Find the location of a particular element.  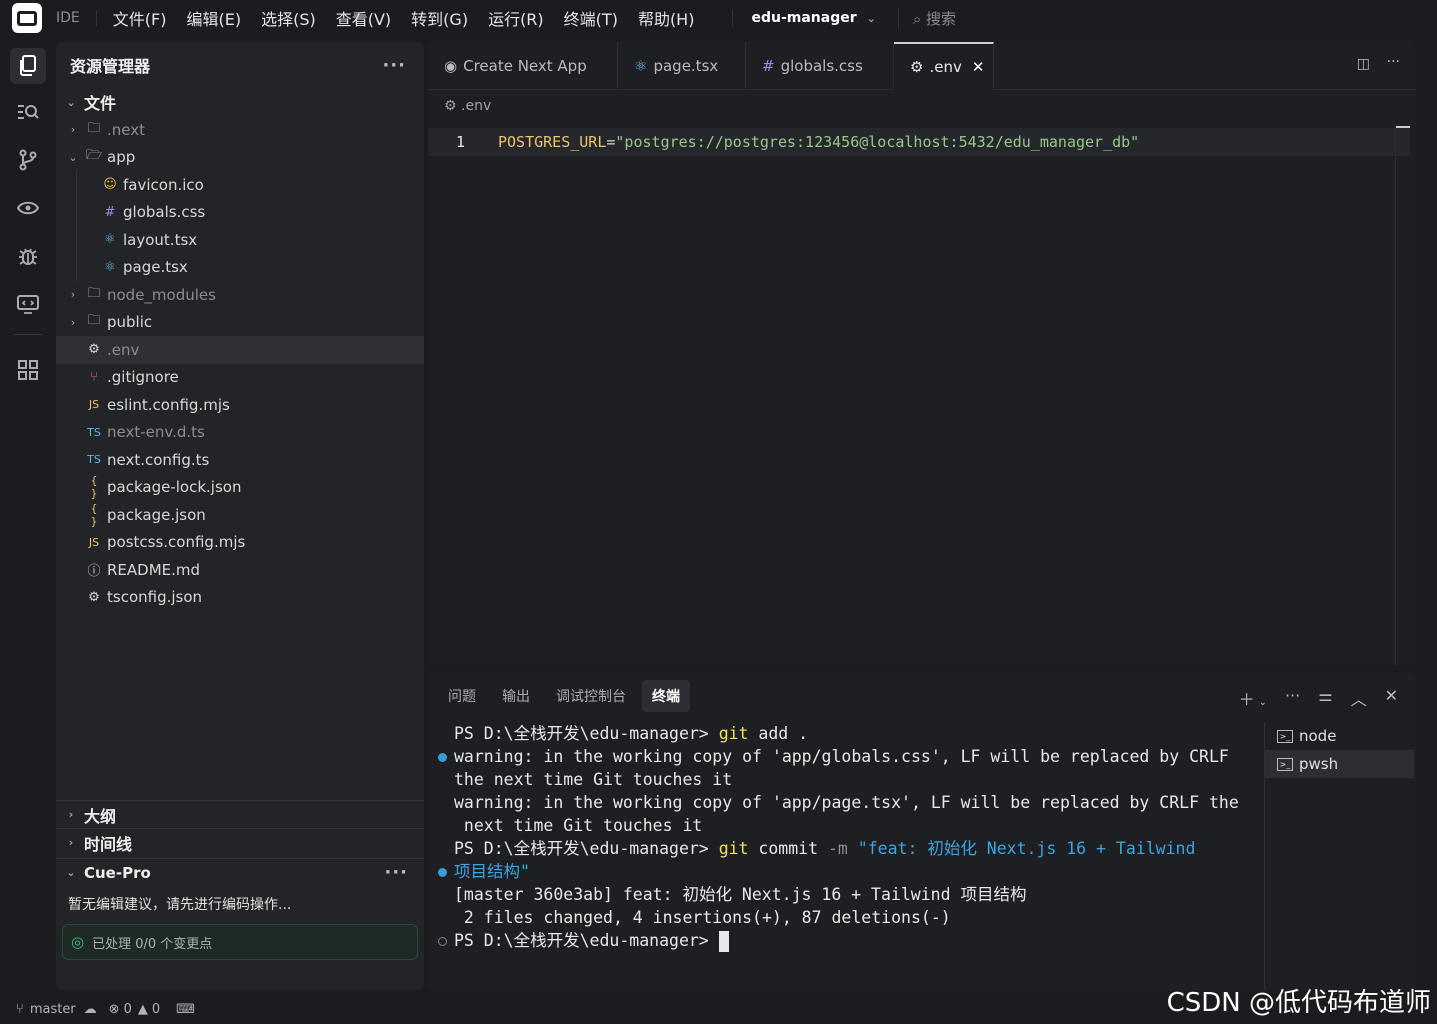

tree-file-package-lock: { } package-lock.json is located at coordinates (240, 488).